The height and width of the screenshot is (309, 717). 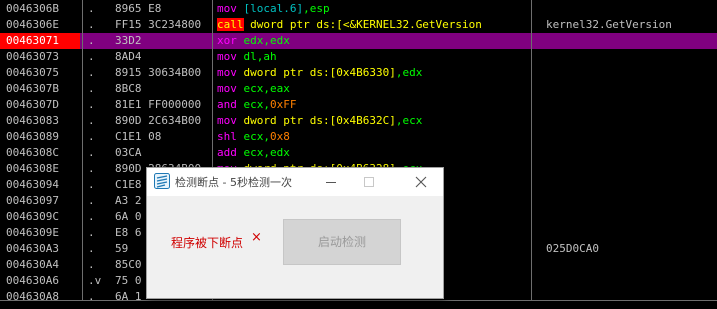 I want to click on dialog-title: 检测断点 - 5秒检测一次, so click(x=233, y=182).